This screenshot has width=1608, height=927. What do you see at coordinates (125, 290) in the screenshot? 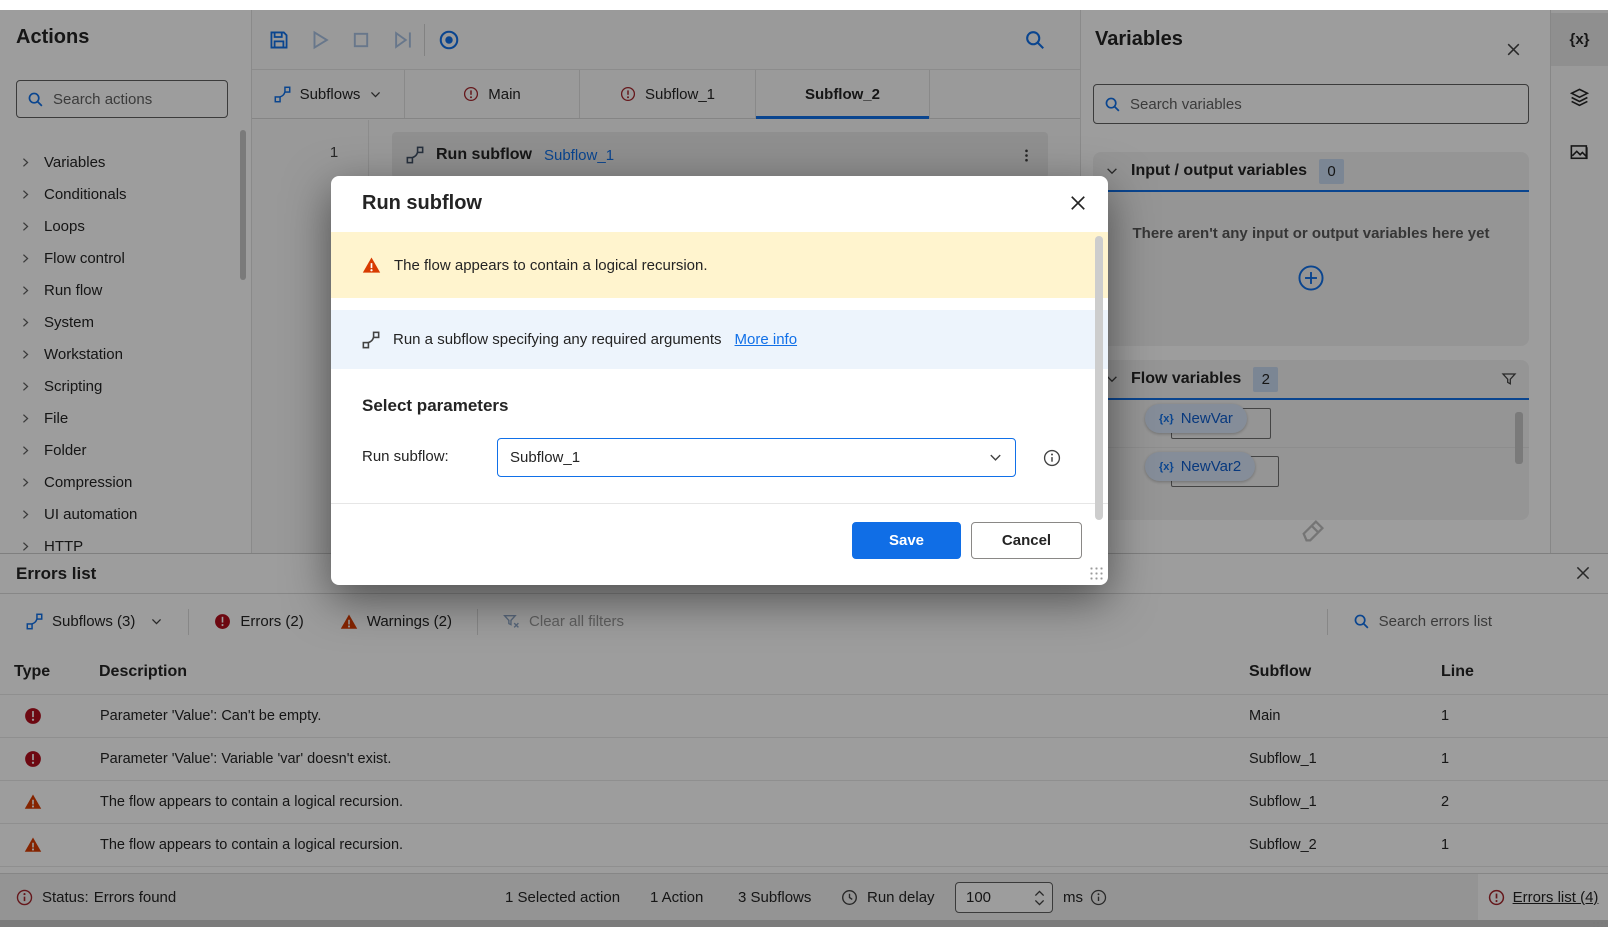
I see `category-run-flow: Run flow` at bounding box center [125, 290].